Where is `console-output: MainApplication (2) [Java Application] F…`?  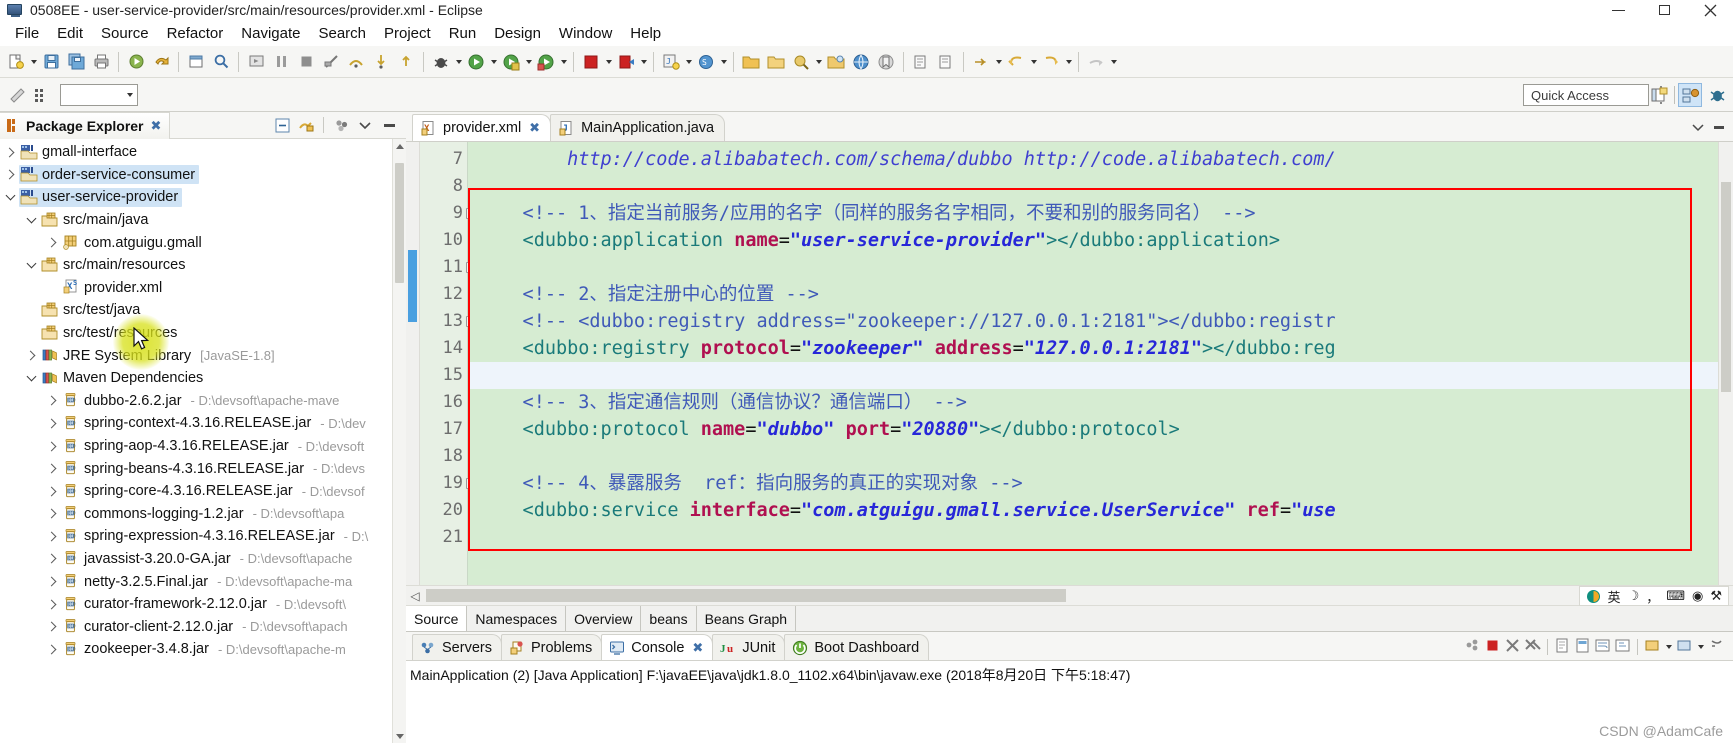
console-output: MainApplication (2) [Java Application] F… is located at coordinates (1069, 701).